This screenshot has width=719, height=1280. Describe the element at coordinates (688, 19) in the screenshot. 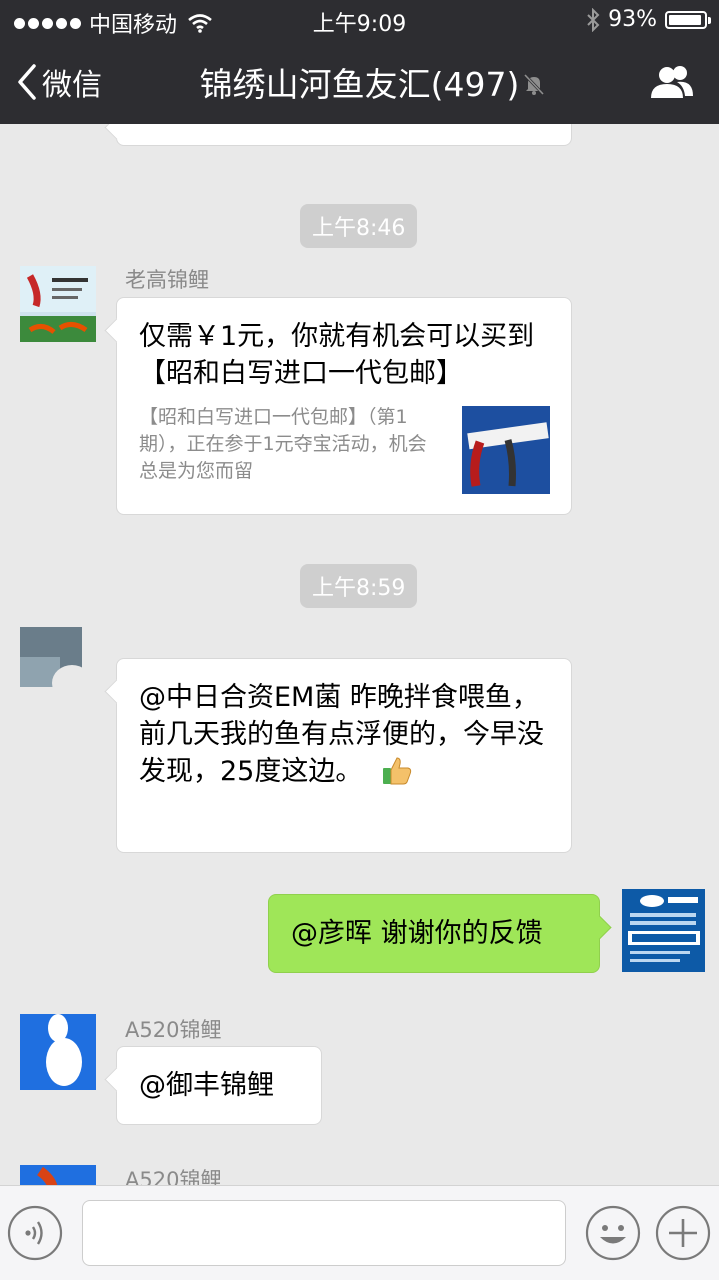

I see `battery-icon` at that location.